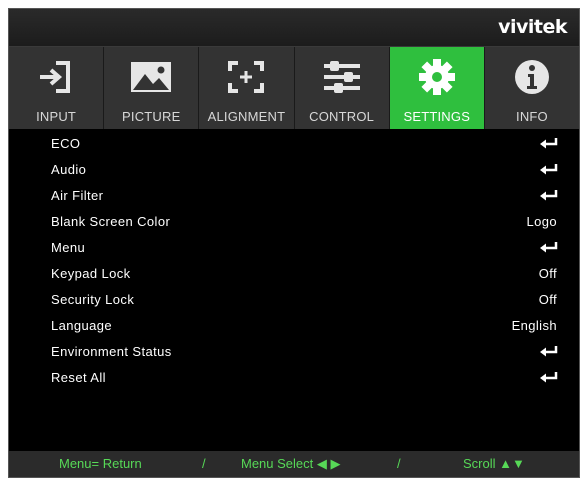  Describe the element at coordinates (342, 116) in the screenshot. I see `tab-label: CONTROL` at that location.